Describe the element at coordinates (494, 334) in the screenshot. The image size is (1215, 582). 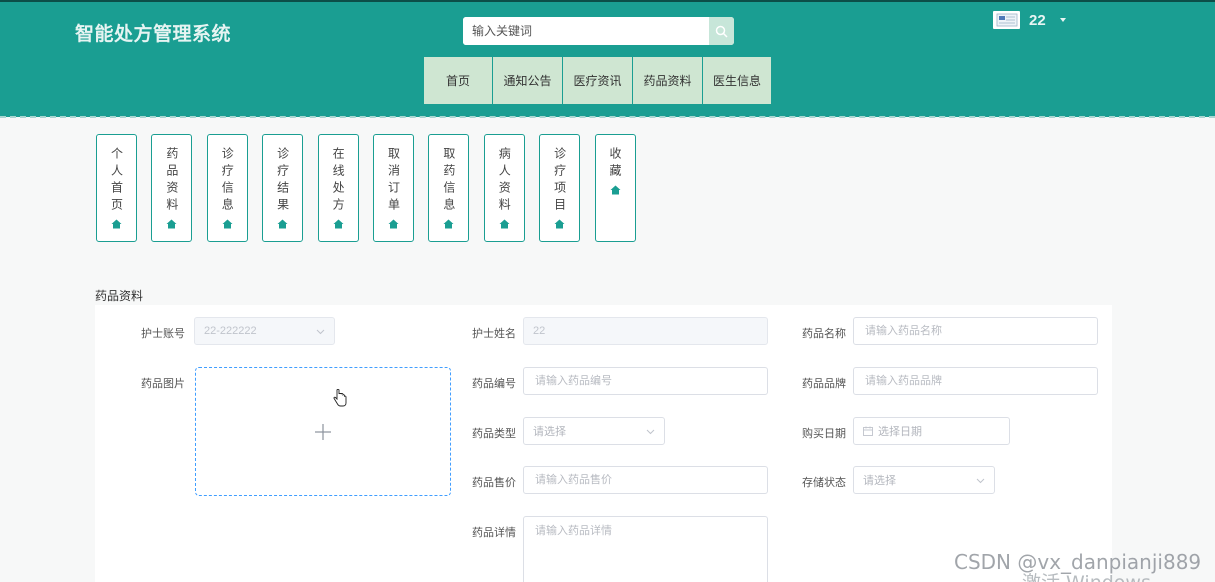
I see `nurse-name-label: 护士姓名` at that location.